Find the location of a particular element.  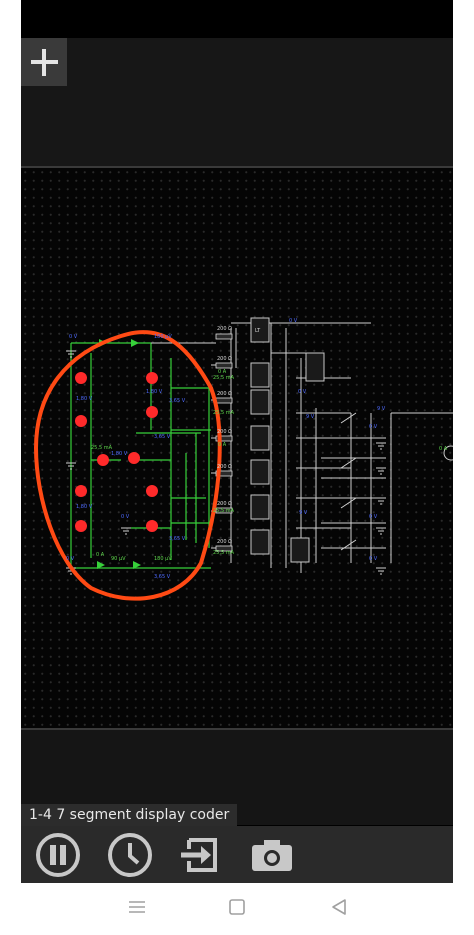

label-ma-a: 25,5 mA is located at coordinates (224, 378).